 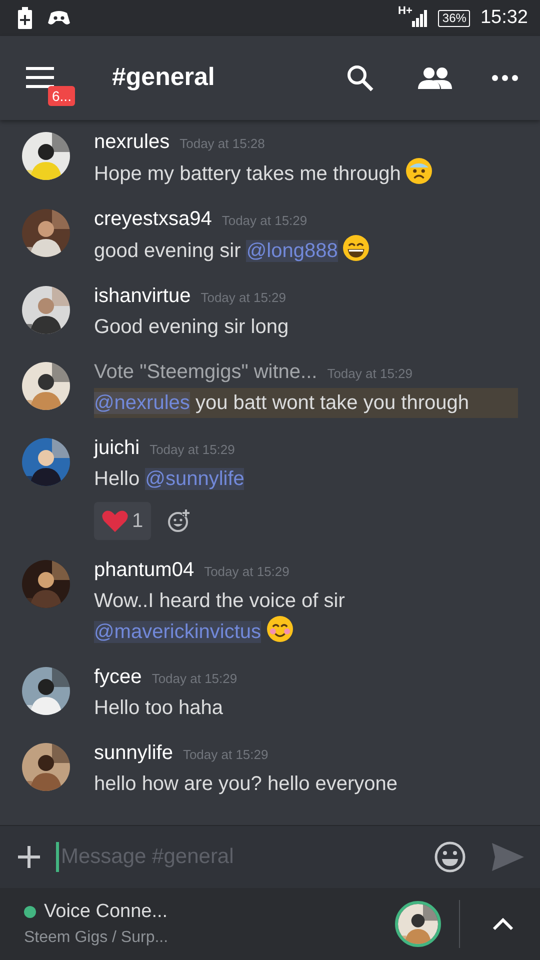 I want to click on battery-charging-icon, so click(x=25, y=18).